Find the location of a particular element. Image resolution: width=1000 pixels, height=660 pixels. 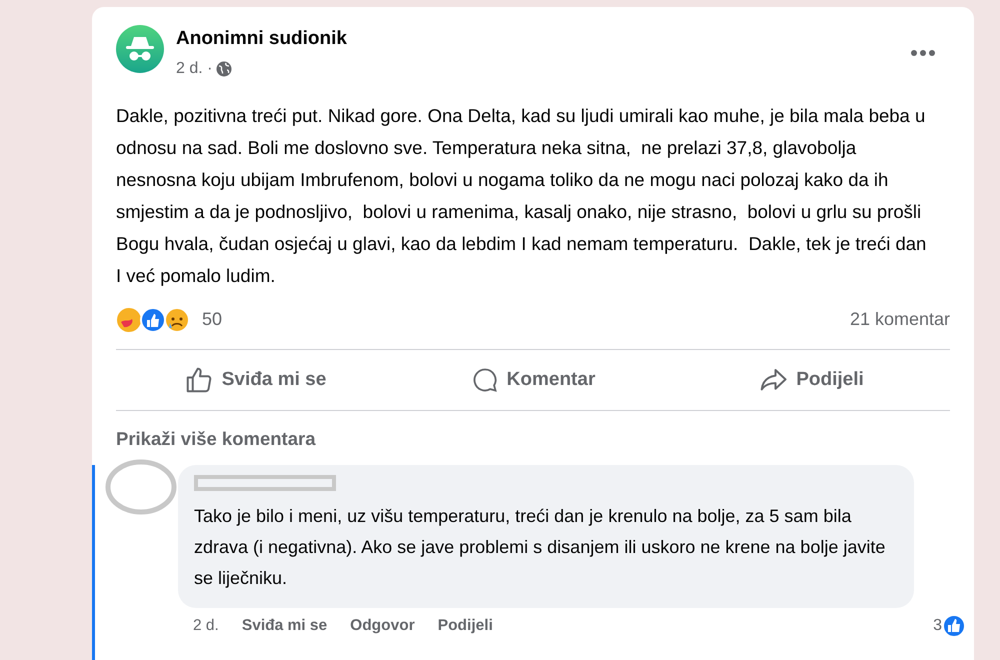

more-options-icon is located at coordinates (923, 53).